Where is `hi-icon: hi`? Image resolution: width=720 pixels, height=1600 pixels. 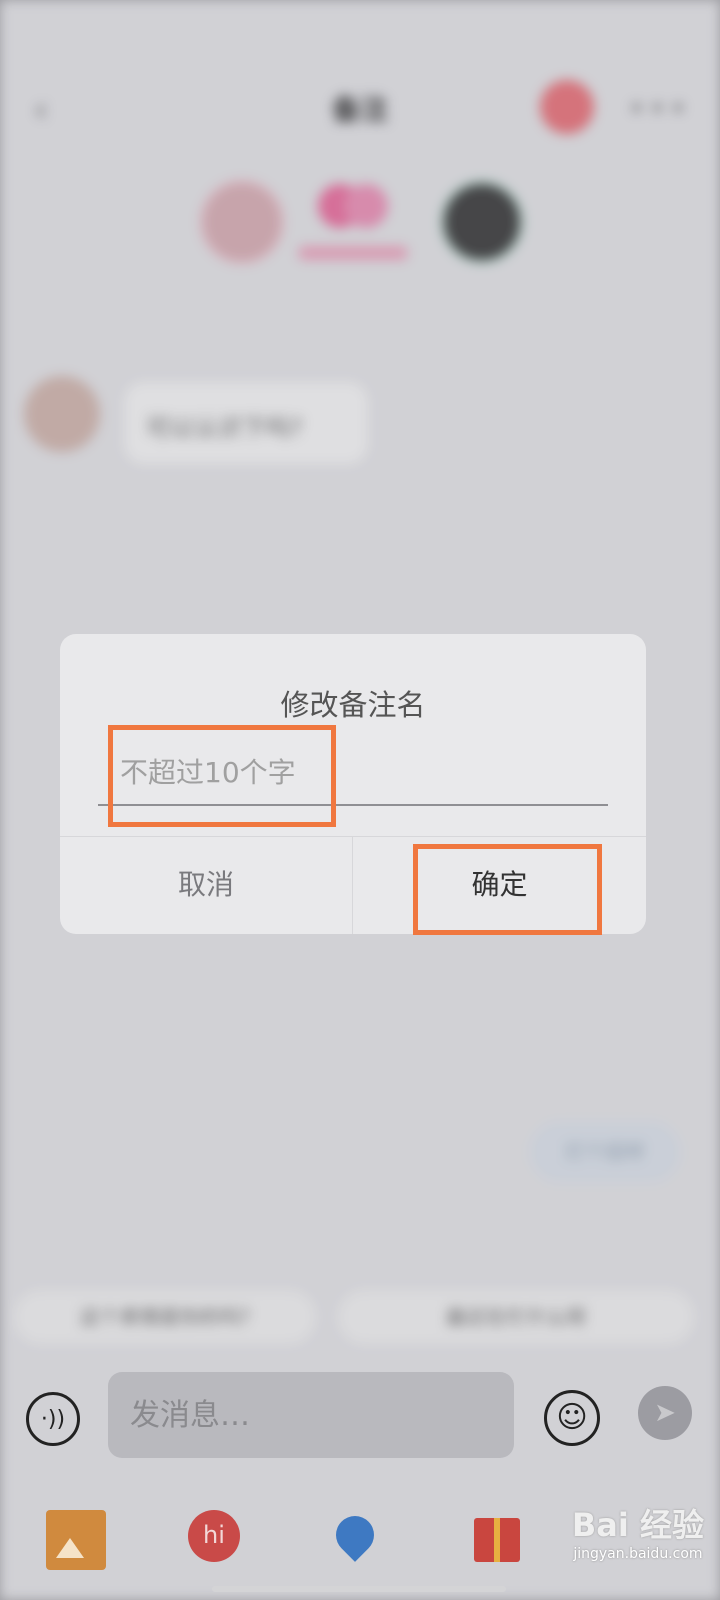
hi-icon: hi is located at coordinates (214, 1536).